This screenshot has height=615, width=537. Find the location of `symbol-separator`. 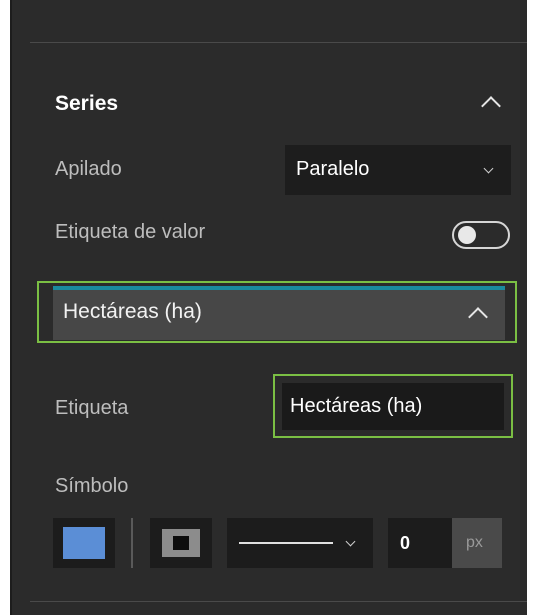

symbol-separator is located at coordinates (132, 543).